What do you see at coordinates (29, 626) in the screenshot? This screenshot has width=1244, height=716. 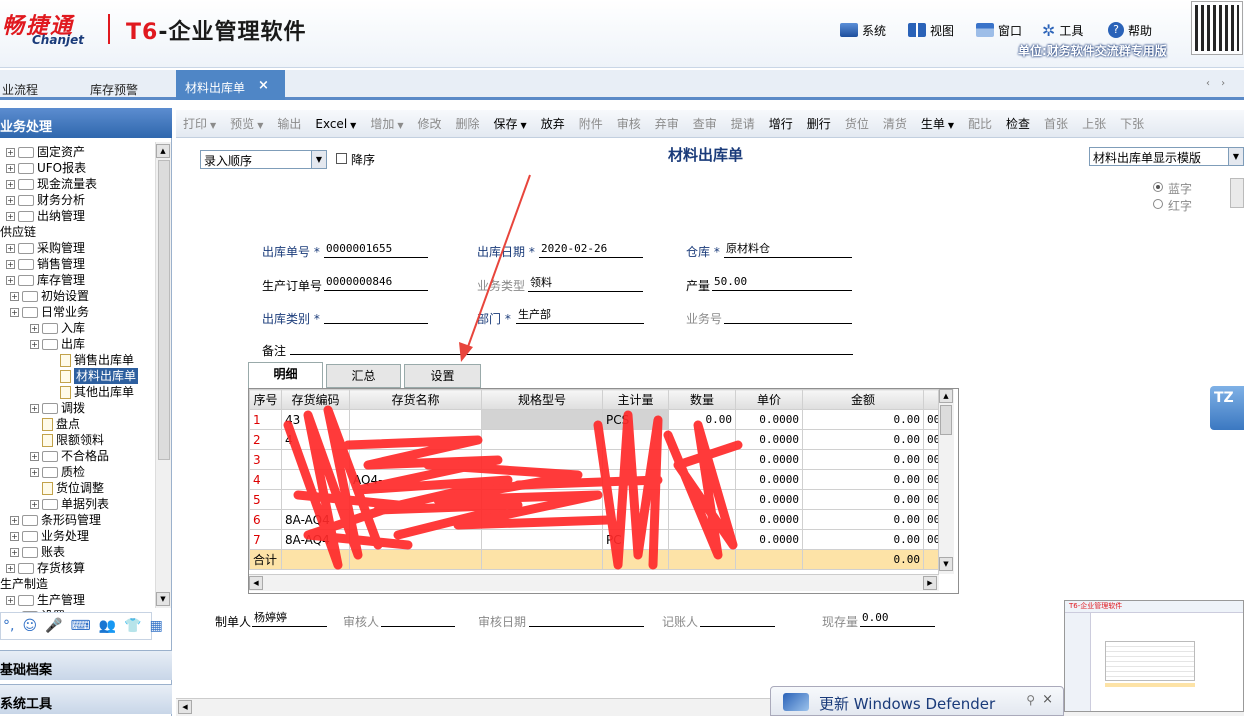 I see `smile-icon: ☺` at bounding box center [29, 626].